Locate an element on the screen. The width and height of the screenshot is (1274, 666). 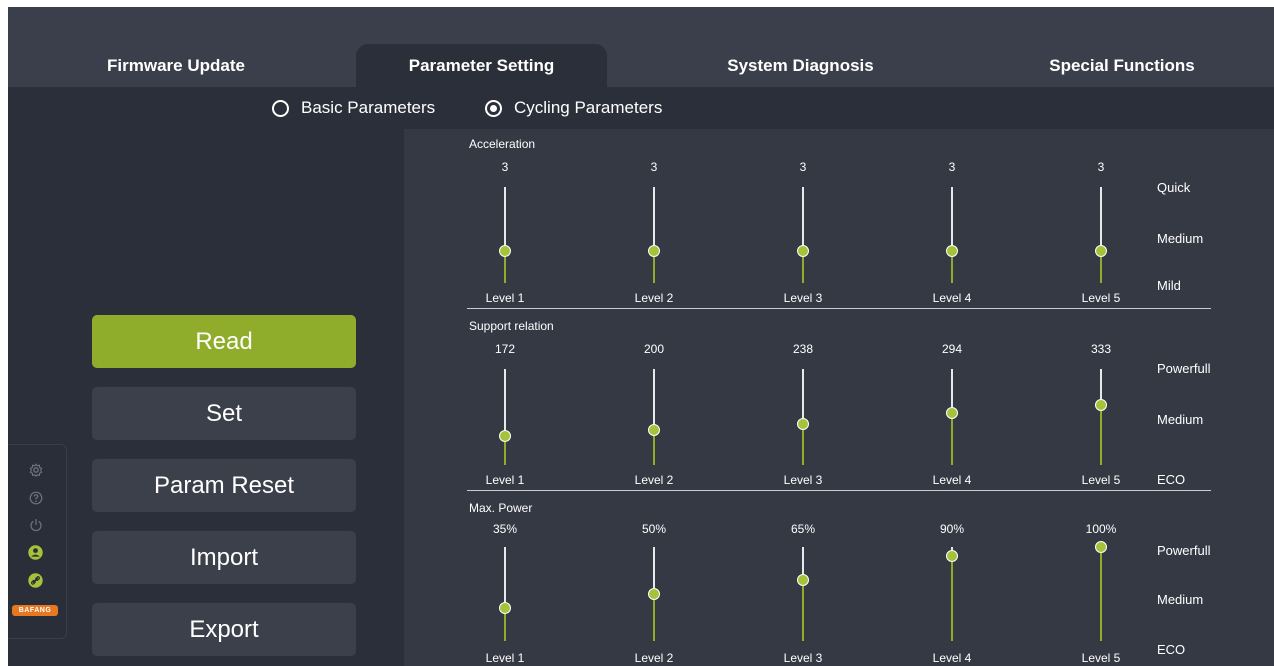
tab-special-functions: Special Functions is located at coordinates (1122, 65).